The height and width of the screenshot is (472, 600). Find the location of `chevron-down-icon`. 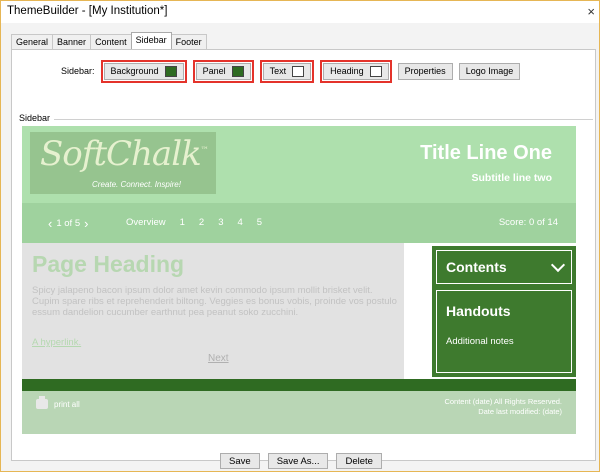

chevron-down-icon is located at coordinates (558, 265).